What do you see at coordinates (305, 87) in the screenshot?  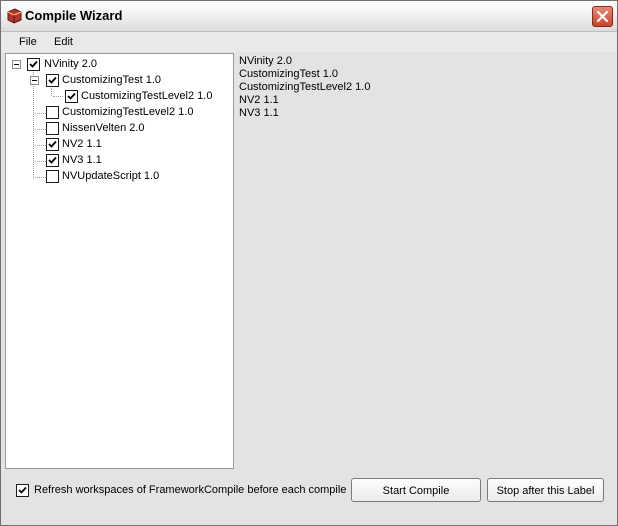 I see `list-item: CustomizingTestLevel2 1.0` at bounding box center [305, 87].